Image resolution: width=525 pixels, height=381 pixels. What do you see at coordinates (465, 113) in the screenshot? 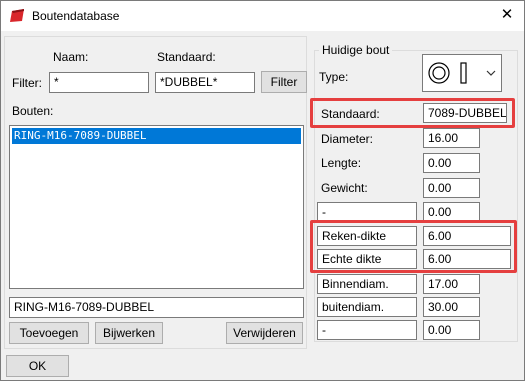
I see `standard-field: 7089-DUBBEL` at bounding box center [465, 113].